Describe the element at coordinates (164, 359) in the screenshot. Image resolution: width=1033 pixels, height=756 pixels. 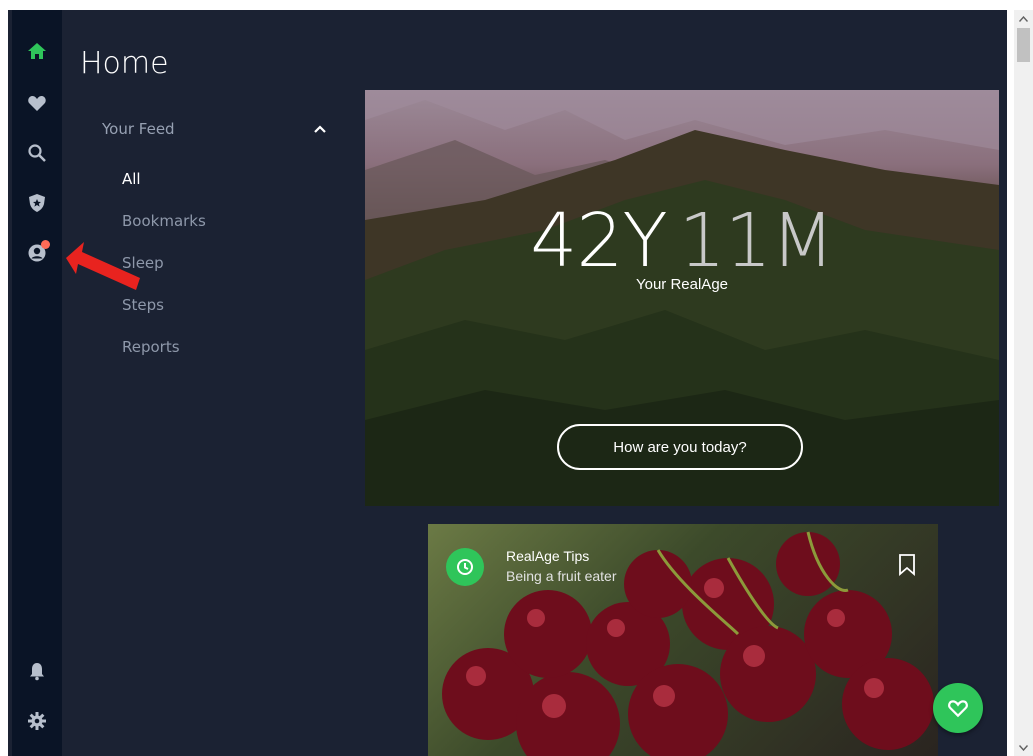
I see `feed-item-reports: Reports` at that location.